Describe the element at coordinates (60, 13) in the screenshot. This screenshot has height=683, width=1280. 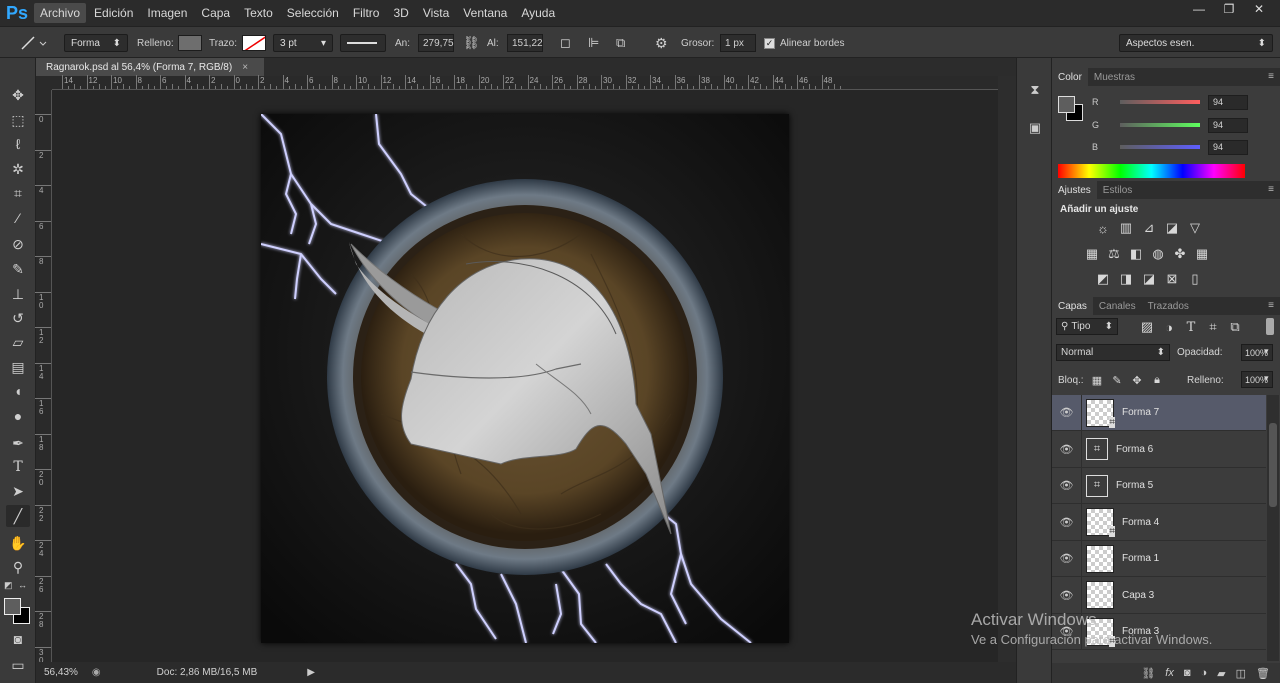
I see `menu-archivo: Archivo` at that location.